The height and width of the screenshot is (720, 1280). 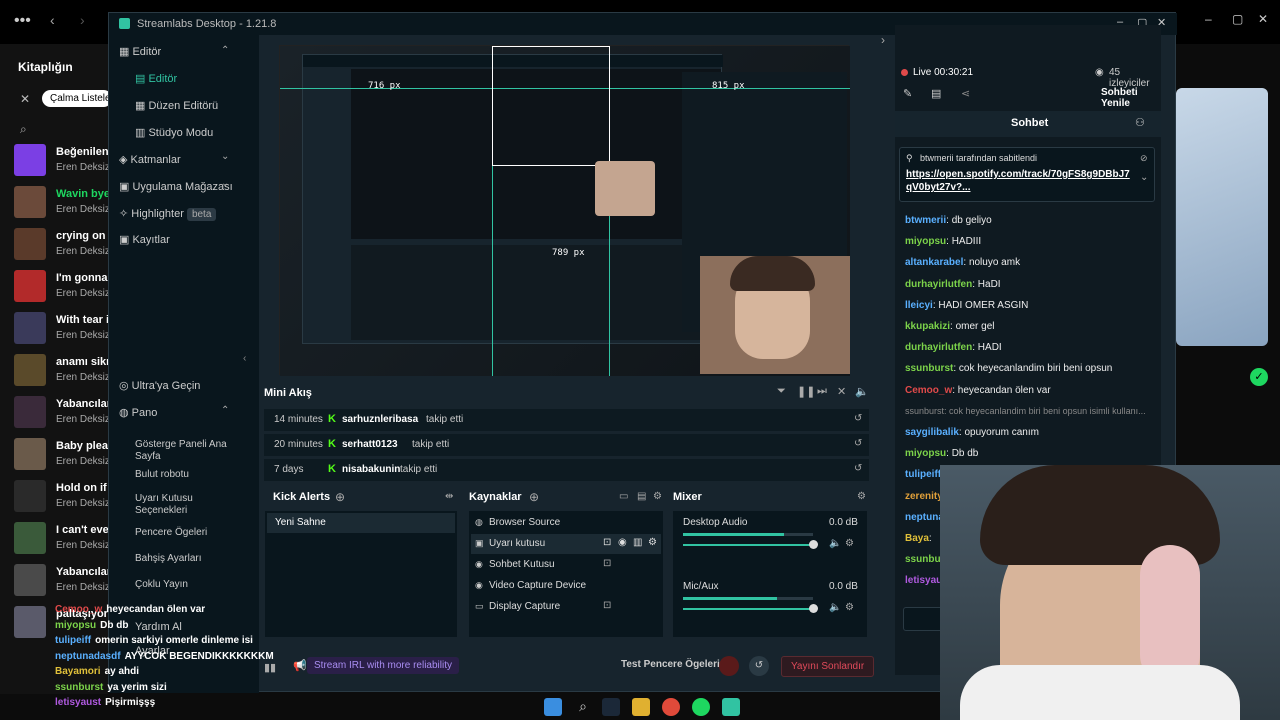 What do you see at coordinates (52, 20) in the screenshot?
I see `back-icon: ‹` at bounding box center [52, 20].